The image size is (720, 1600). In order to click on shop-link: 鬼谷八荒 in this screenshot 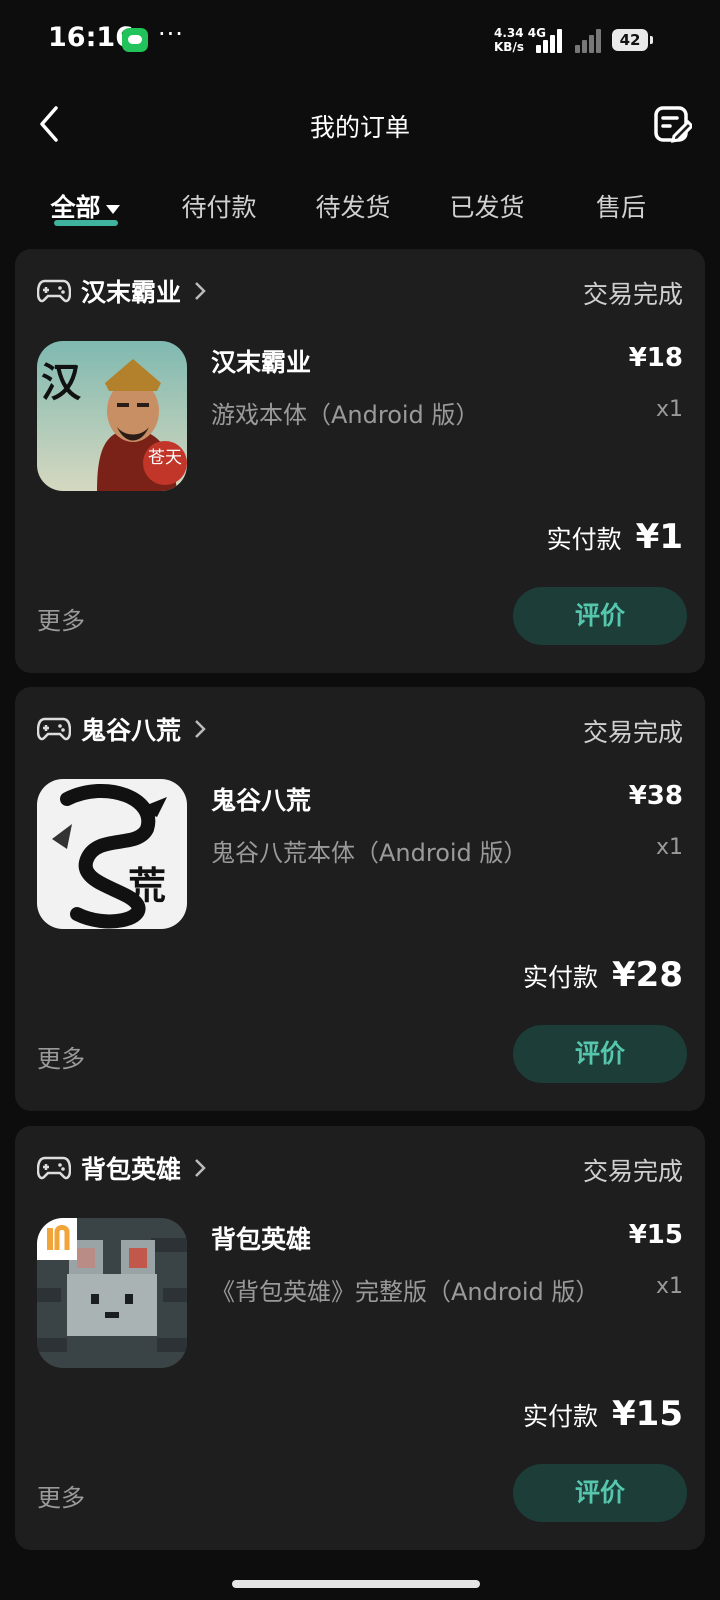, I will do `click(122, 729)`.